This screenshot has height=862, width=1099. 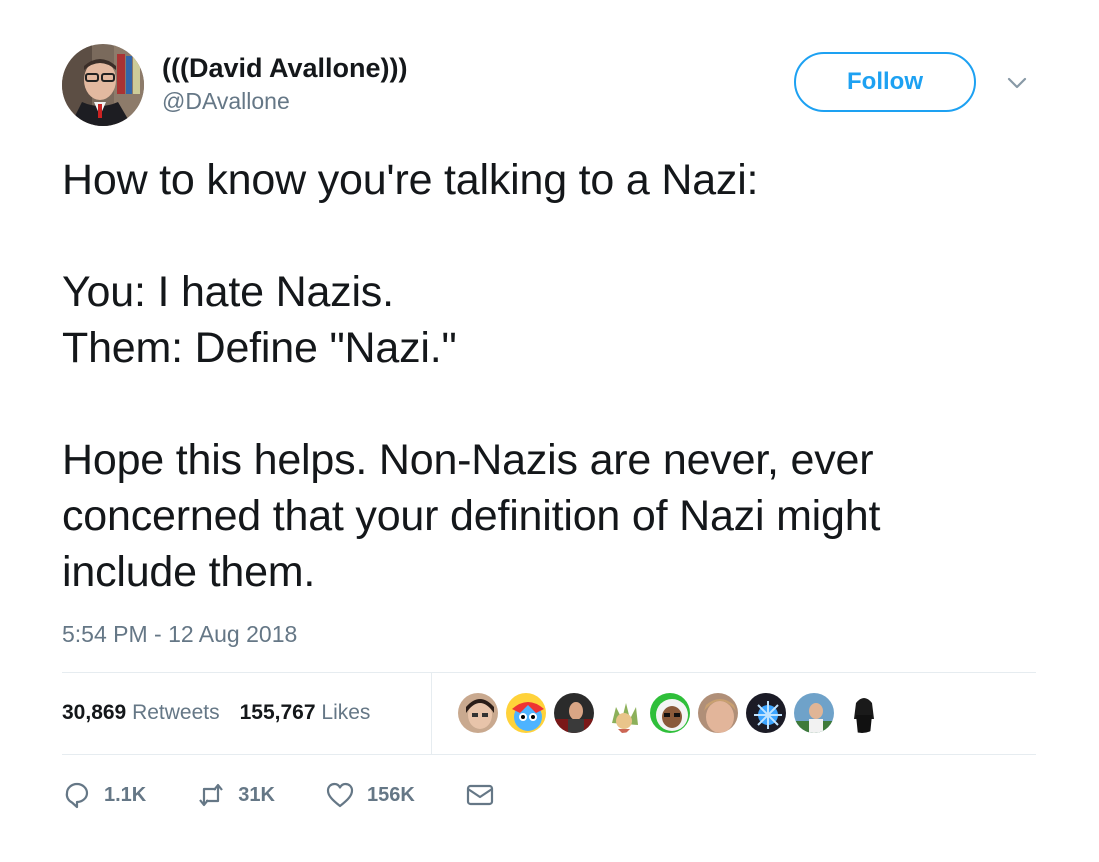 What do you see at coordinates (340, 795) in the screenshot?
I see `heart-icon` at bounding box center [340, 795].